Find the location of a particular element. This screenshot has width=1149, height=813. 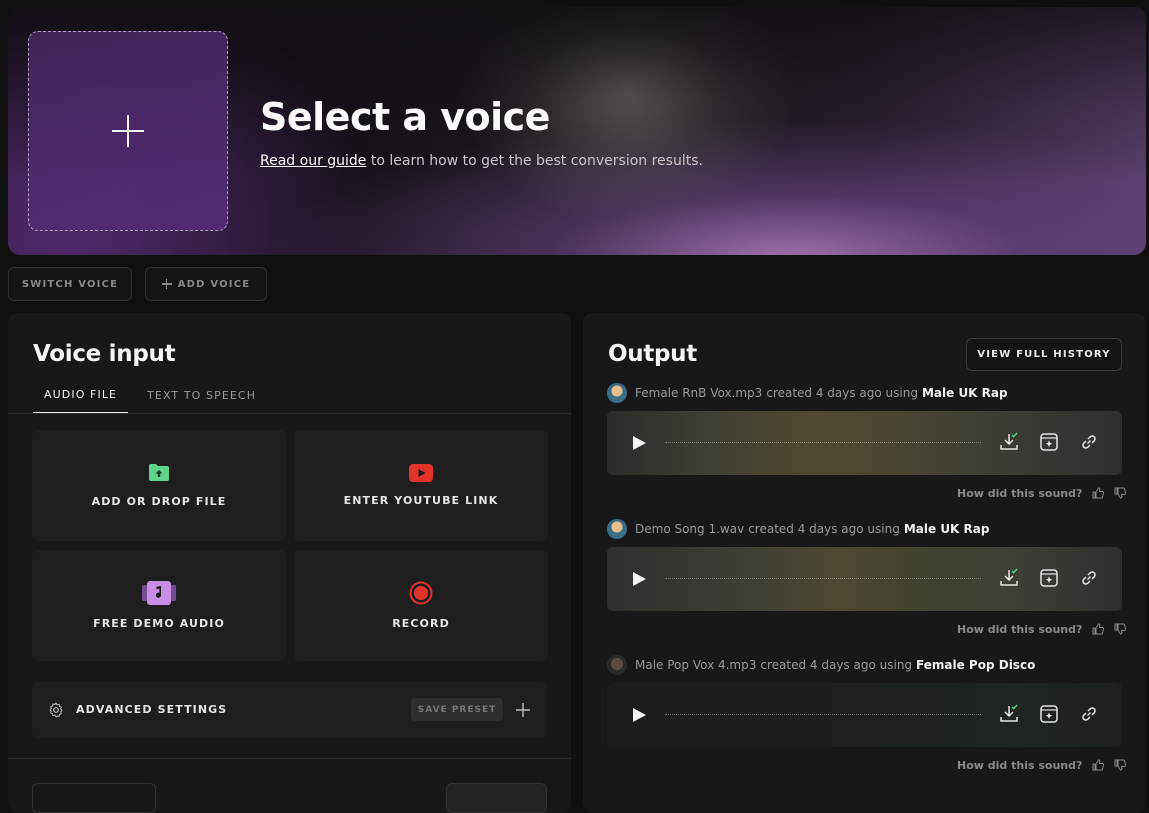

switch-voice-button: SWITCH VOICE is located at coordinates (70, 284).